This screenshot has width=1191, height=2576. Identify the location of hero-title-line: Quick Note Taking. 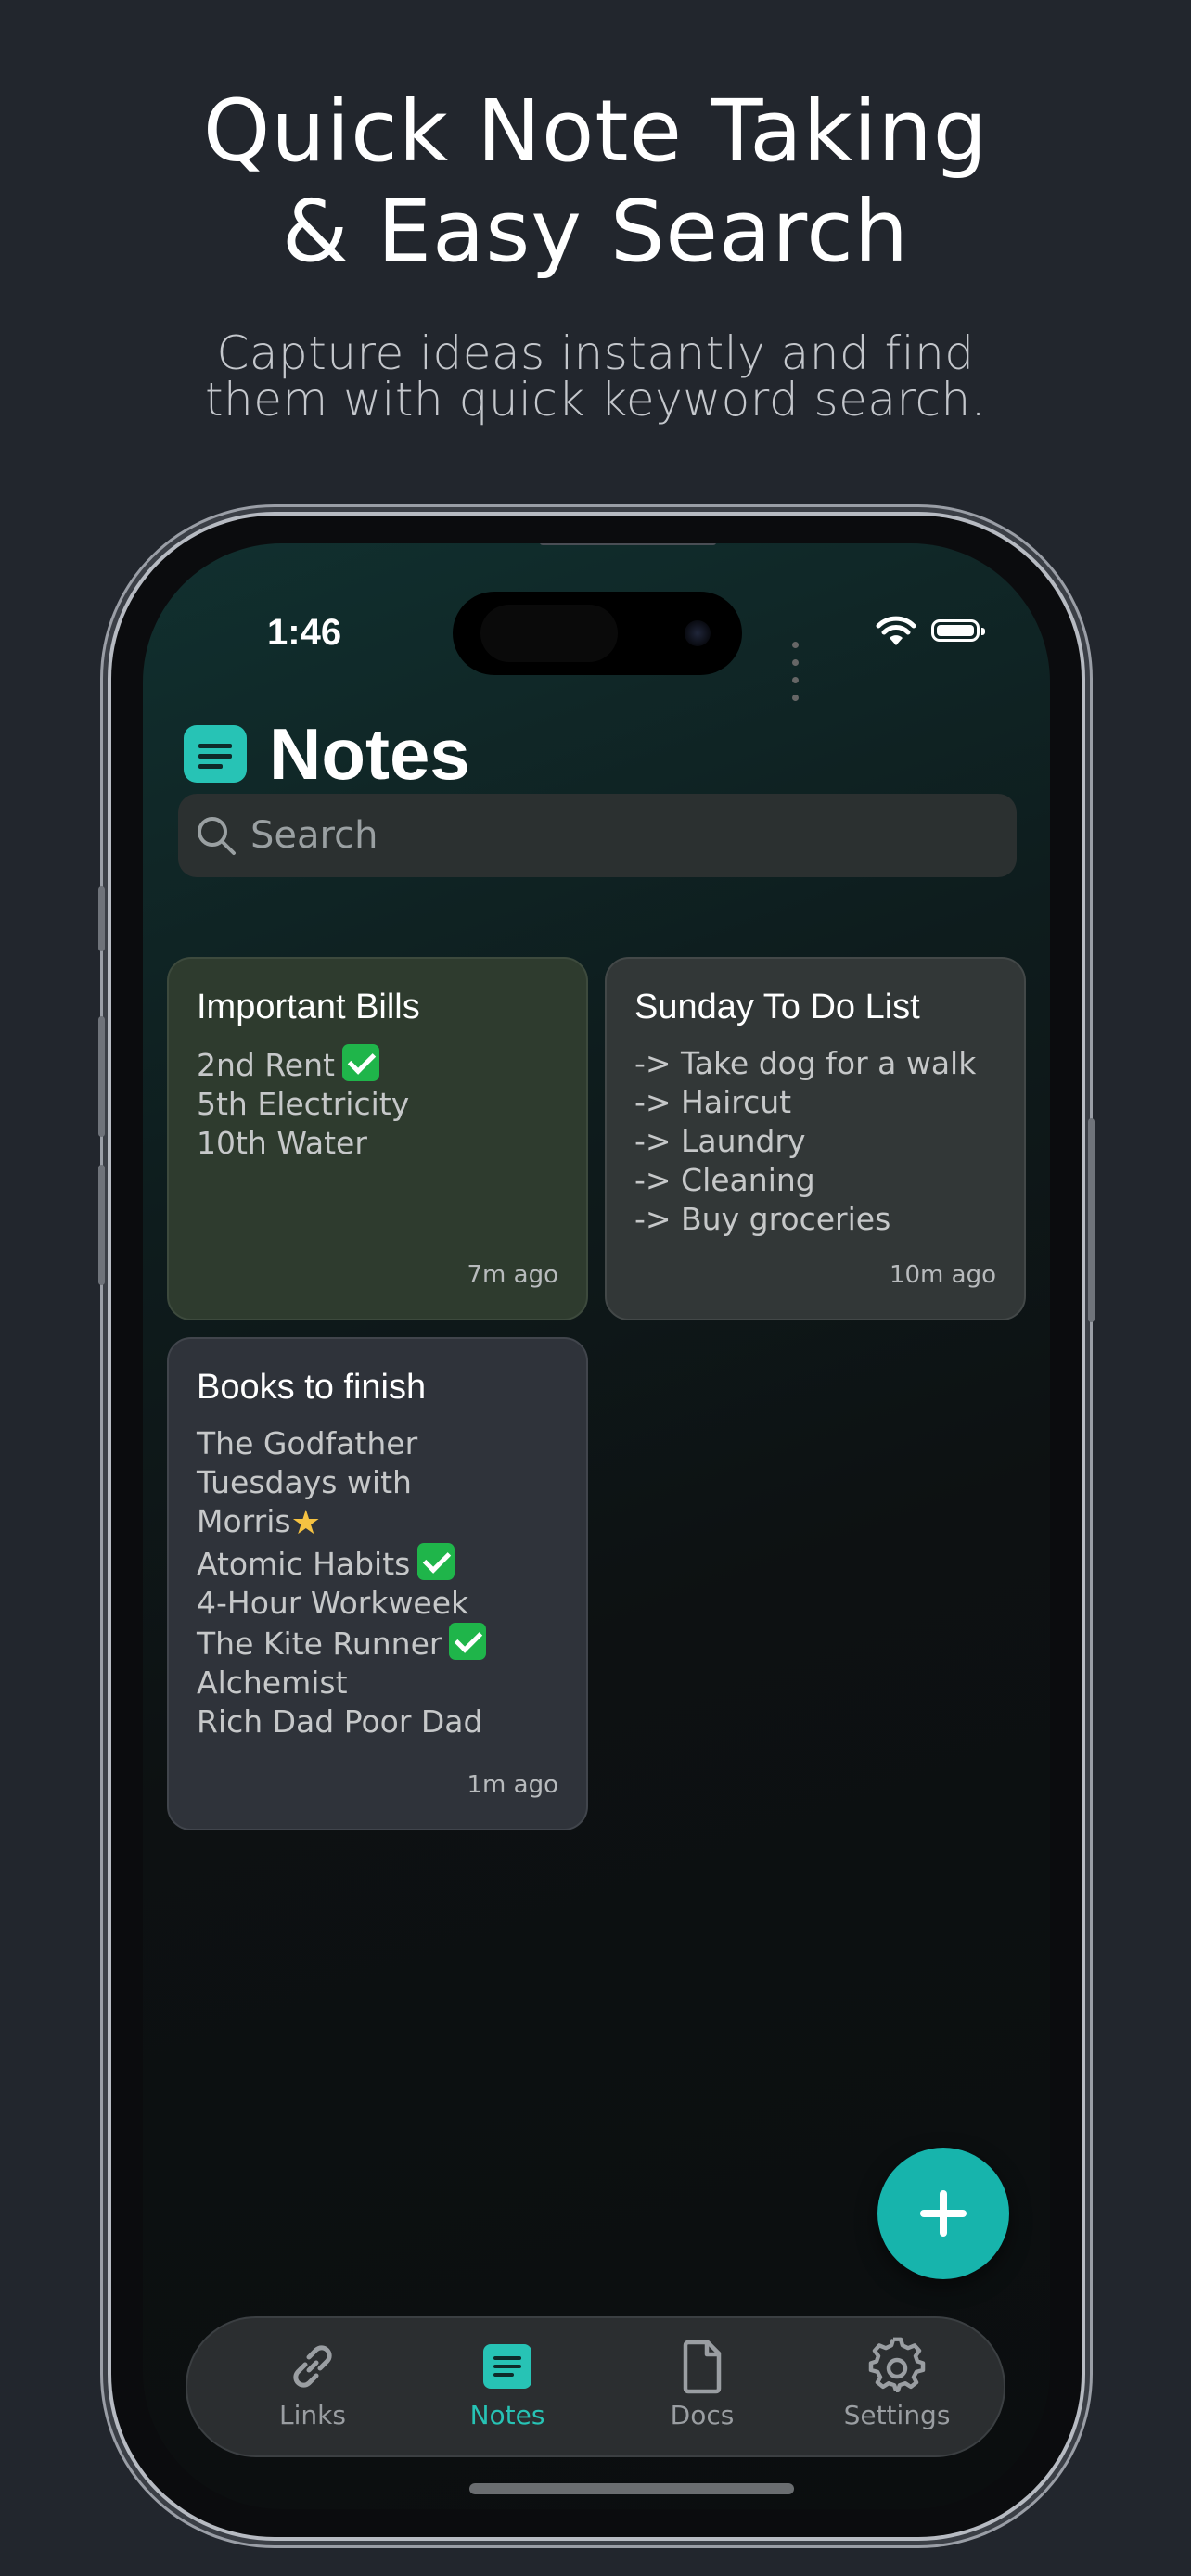
(595, 131).